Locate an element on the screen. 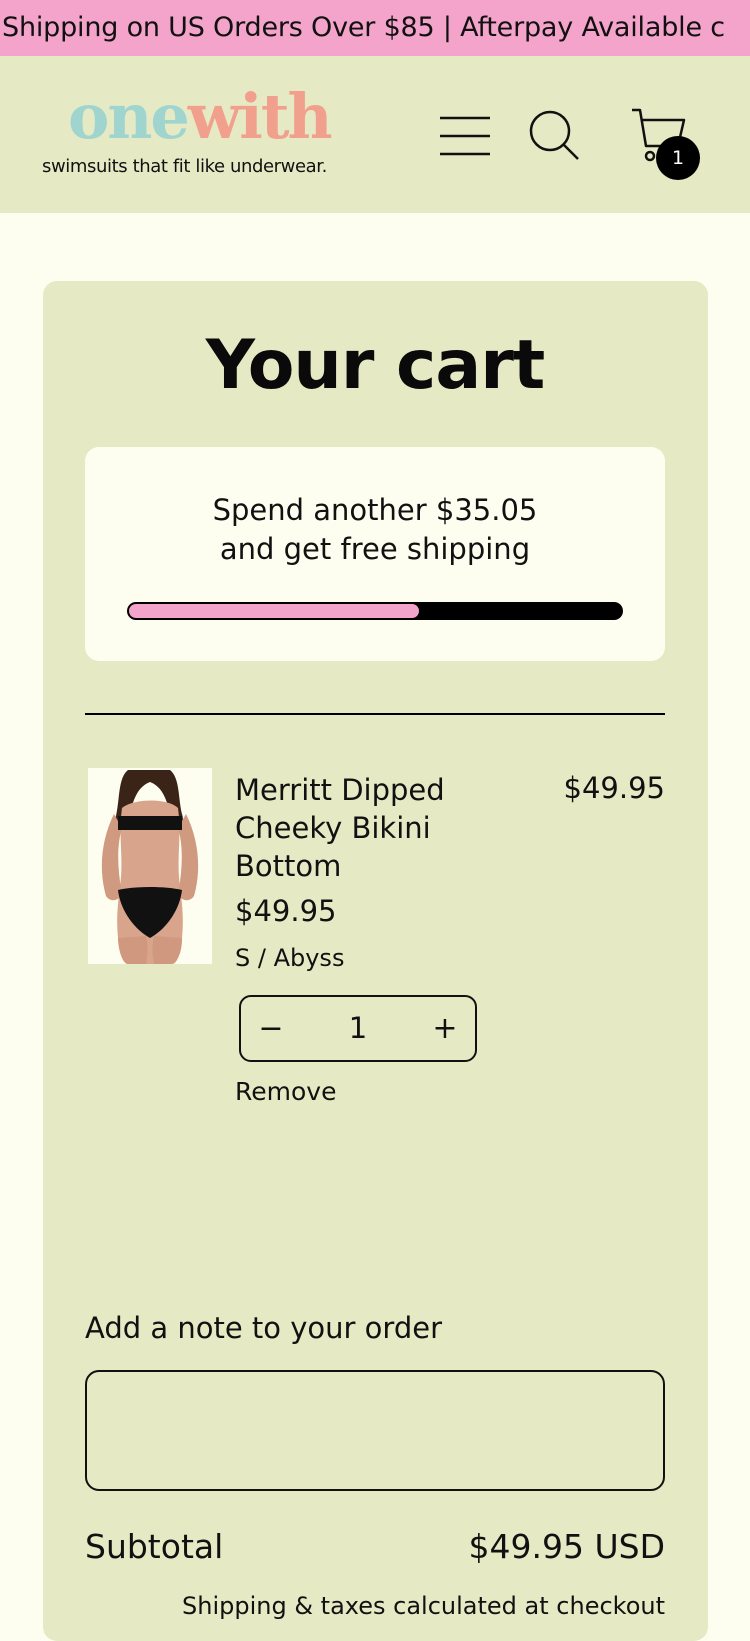 This screenshot has height=1641, width=750. product-variant: S / Abyss is located at coordinates (290, 958).